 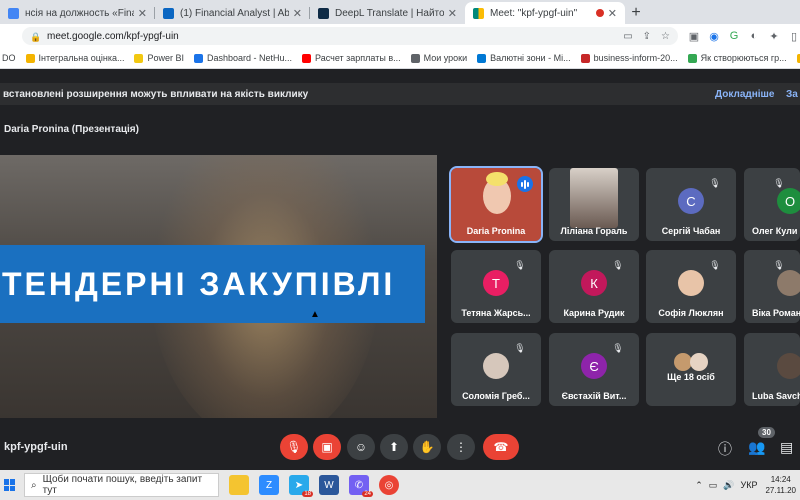 I want to click on sidepanel-icon: ▯, so click(x=794, y=36).